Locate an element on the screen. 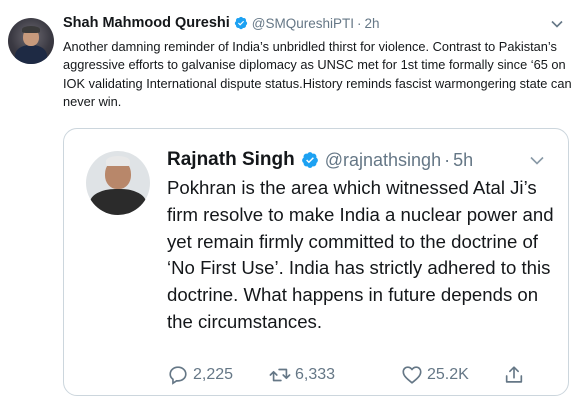 This screenshot has height=401, width=585. quoted-author-name: Rajnath Singh is located at coordinates (231, 160).